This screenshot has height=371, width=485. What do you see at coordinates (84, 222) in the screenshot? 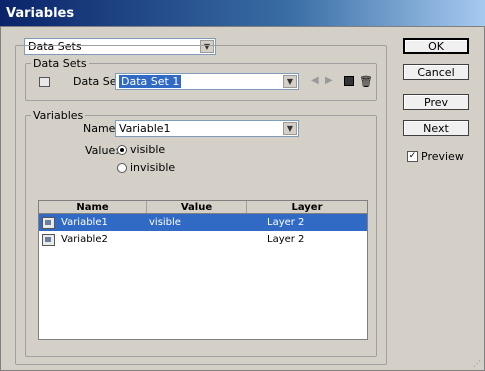
I see `row-name: Variable1` at bounding box center [84, 222].